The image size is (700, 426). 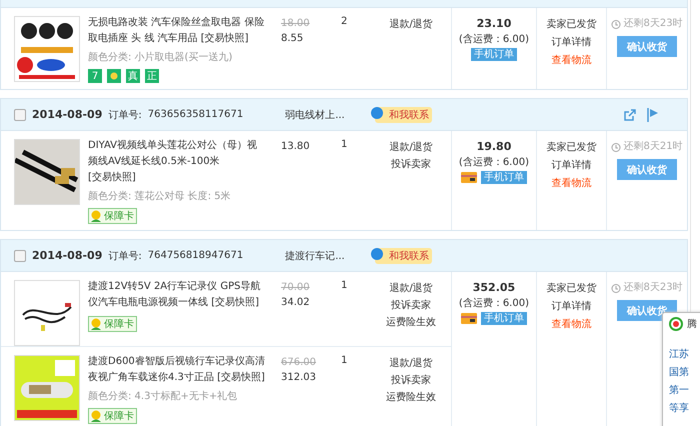 I want to click on order-number: 764756818947671, so click(x=196, y=255).